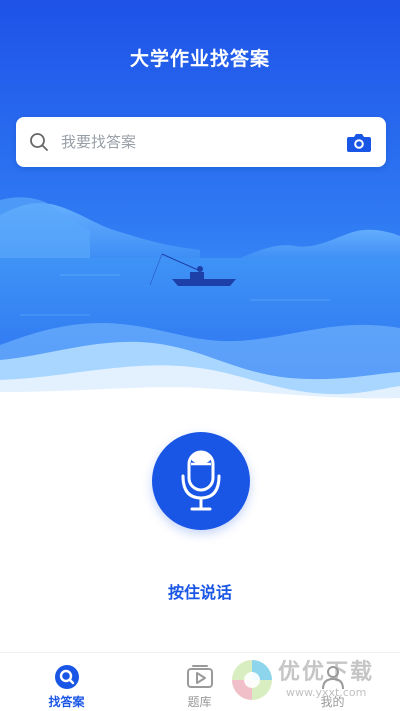 Image resolution: width=400 pixels, height=711 pixels. What do you see at coordinates (199, 676) in the screenshot?
I see `play-box-icon` at bounding box center [199, 676].